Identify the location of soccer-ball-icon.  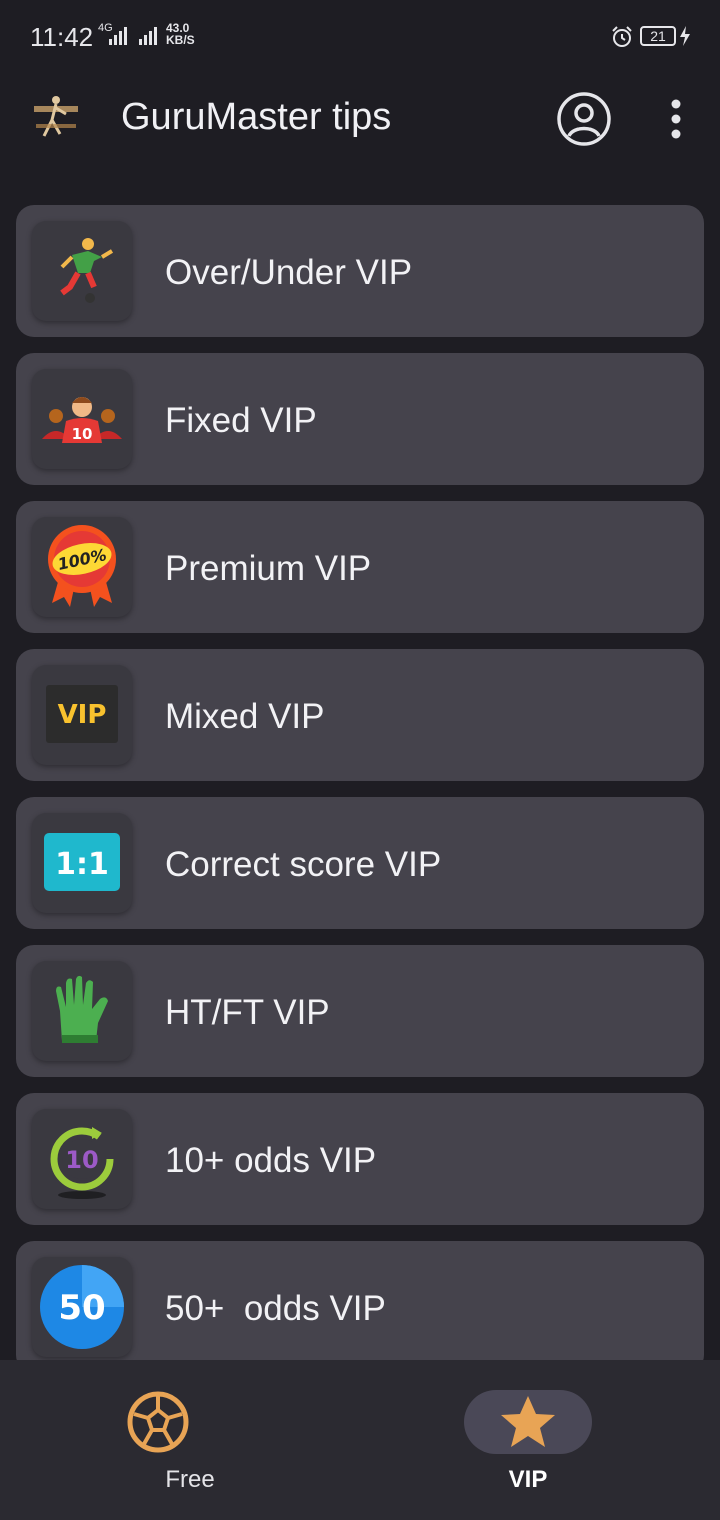
(158, 1422).